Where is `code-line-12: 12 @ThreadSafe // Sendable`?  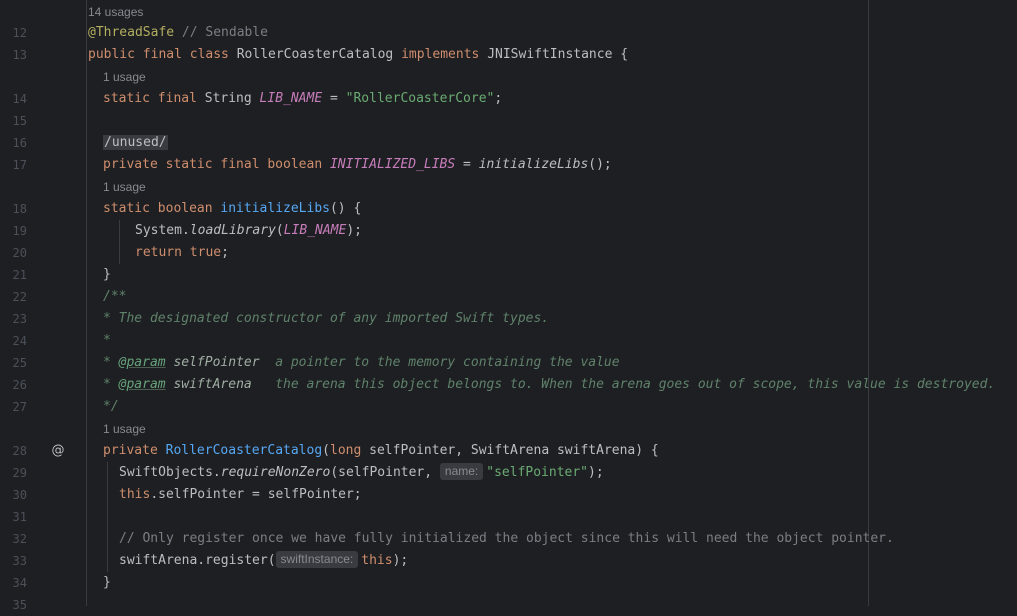 code-line-12: 12 @ThreadSafe // Sendable is located at coordinates (508, 33).